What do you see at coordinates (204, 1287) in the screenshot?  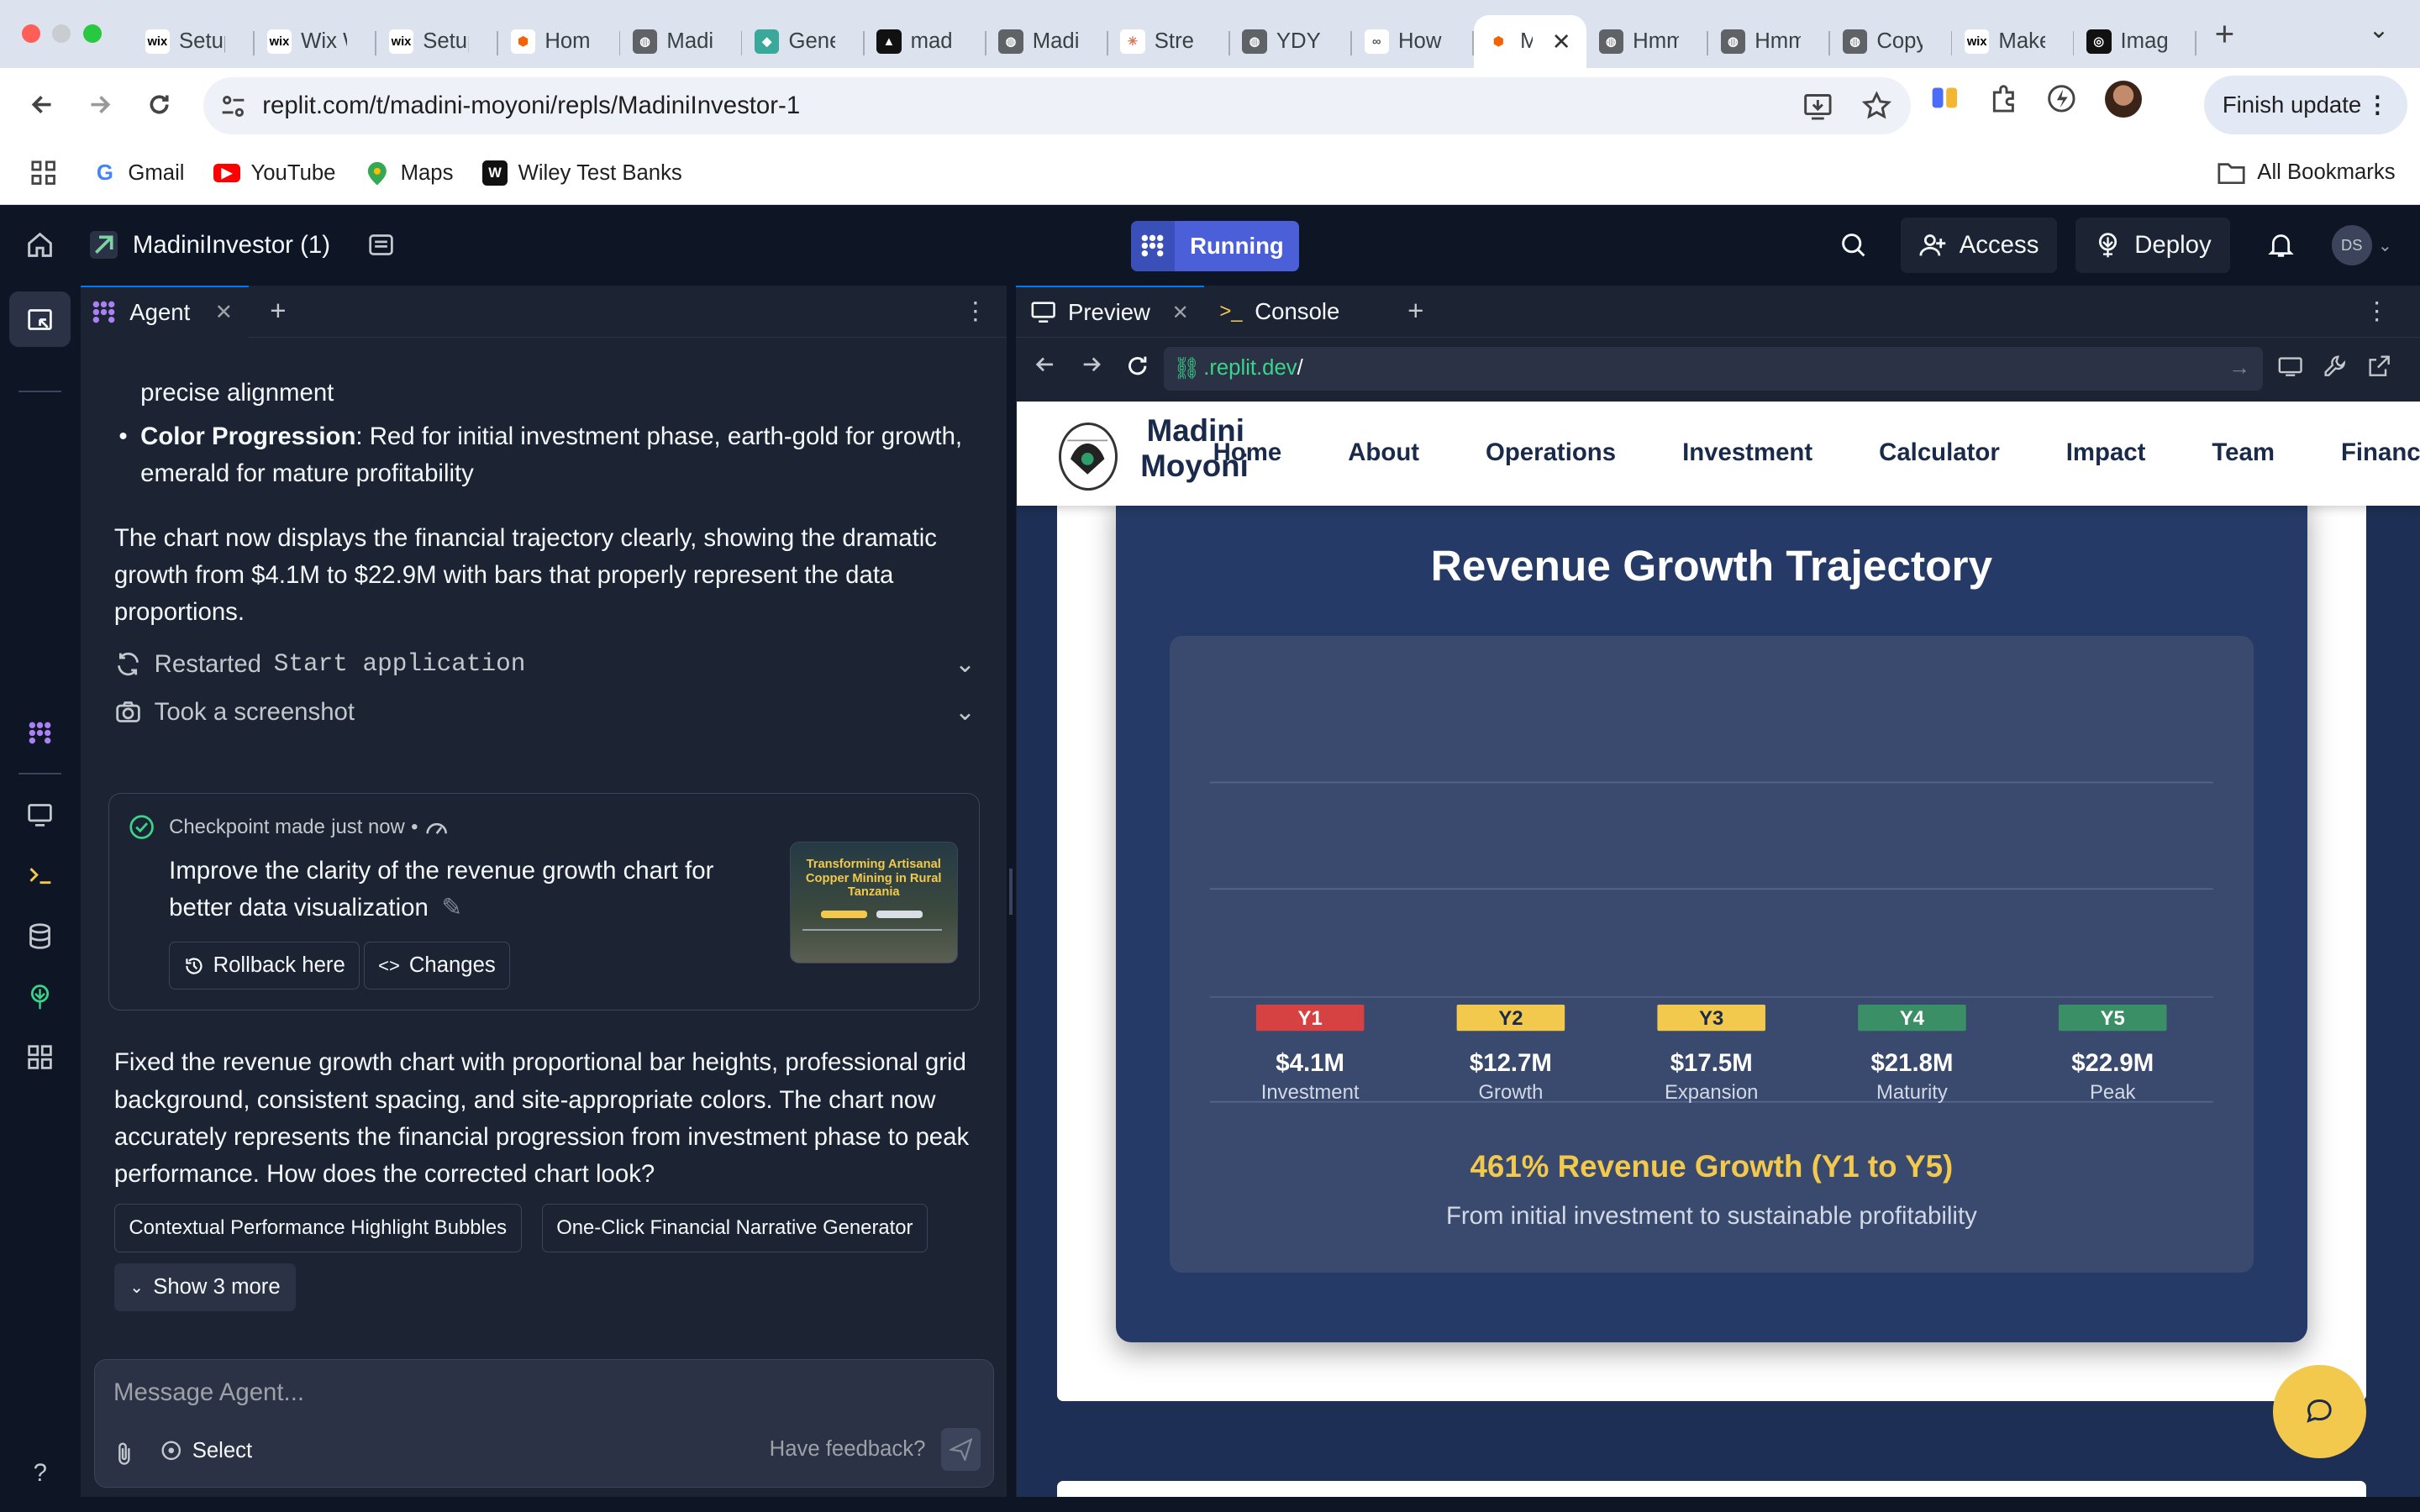 I see `show-more-button: ⌄ Show 3 more` at bounding box center [204, 1287].